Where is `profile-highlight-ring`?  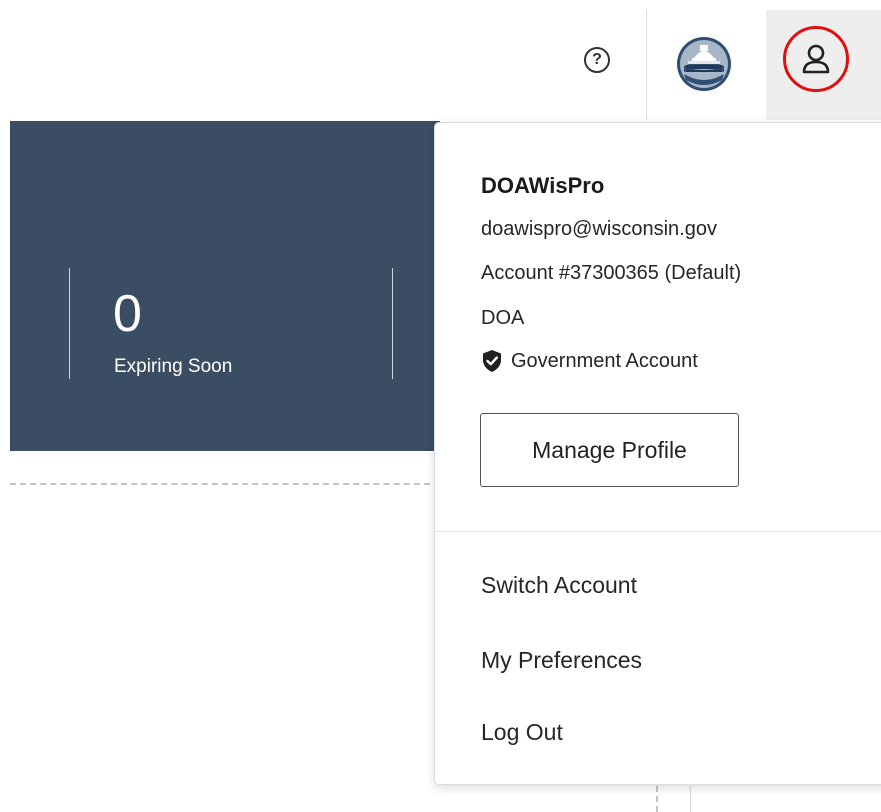
profile-highlight-ring is located at coordinates (816, 59).